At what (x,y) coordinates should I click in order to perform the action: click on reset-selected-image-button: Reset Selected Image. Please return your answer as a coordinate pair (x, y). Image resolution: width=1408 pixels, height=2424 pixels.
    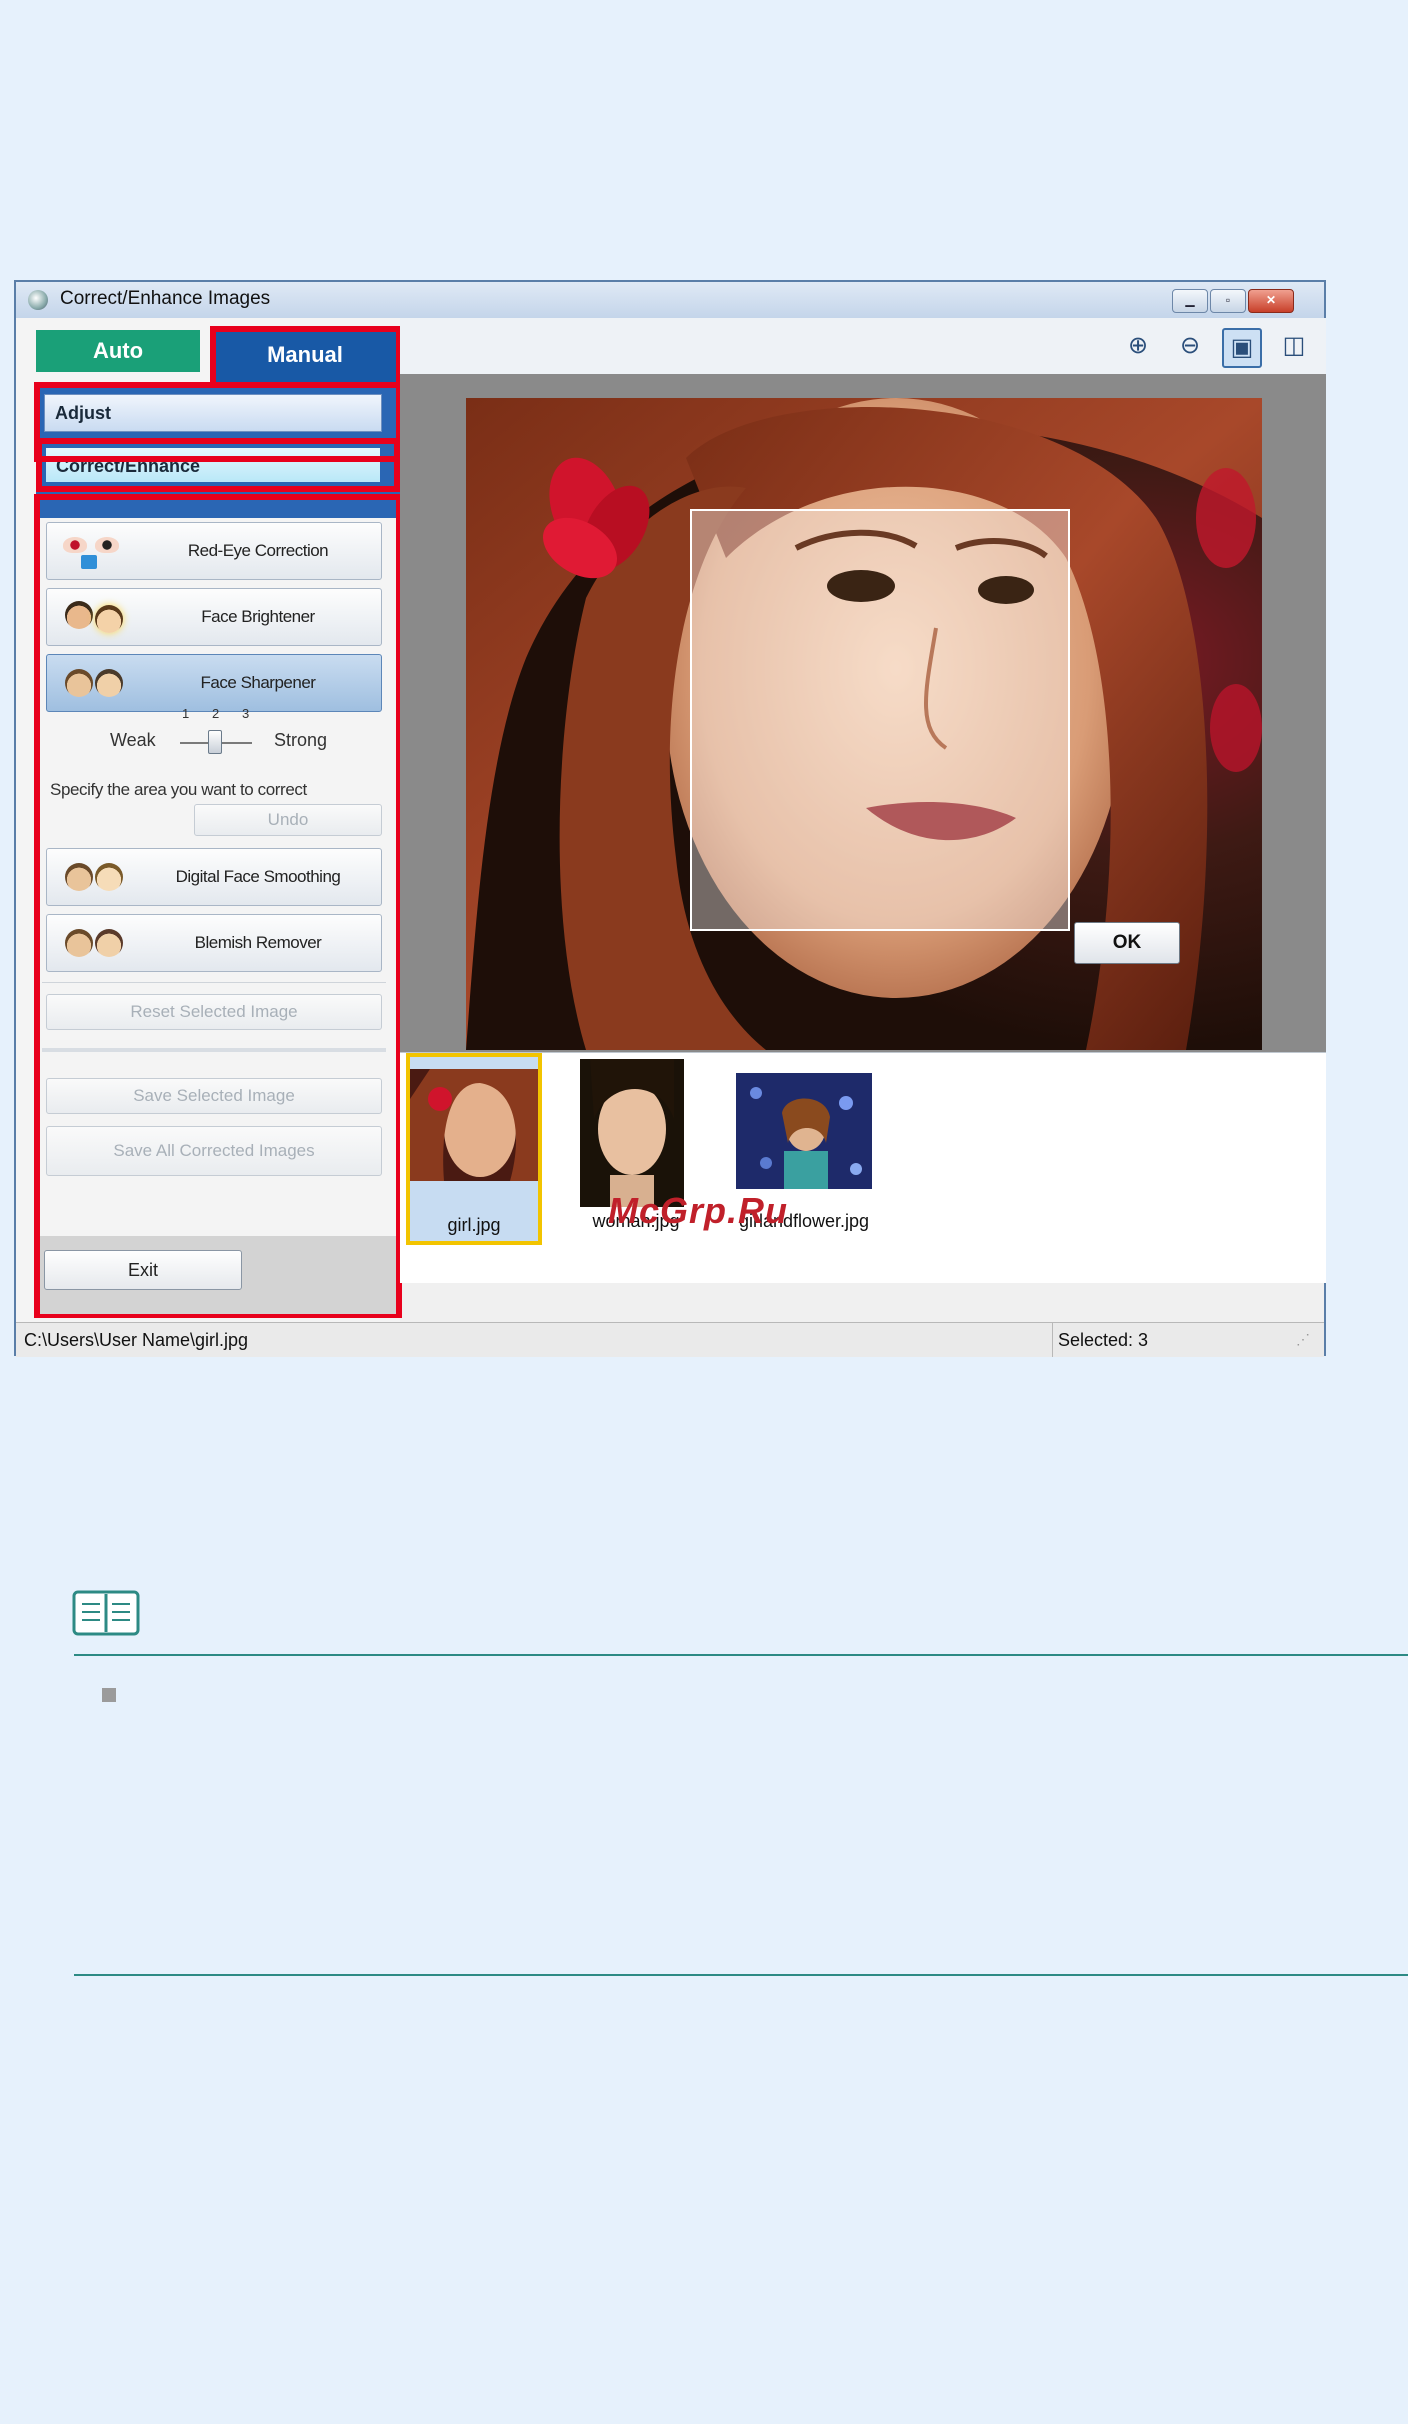
    Looking at the image, I should click on (214, 1012).